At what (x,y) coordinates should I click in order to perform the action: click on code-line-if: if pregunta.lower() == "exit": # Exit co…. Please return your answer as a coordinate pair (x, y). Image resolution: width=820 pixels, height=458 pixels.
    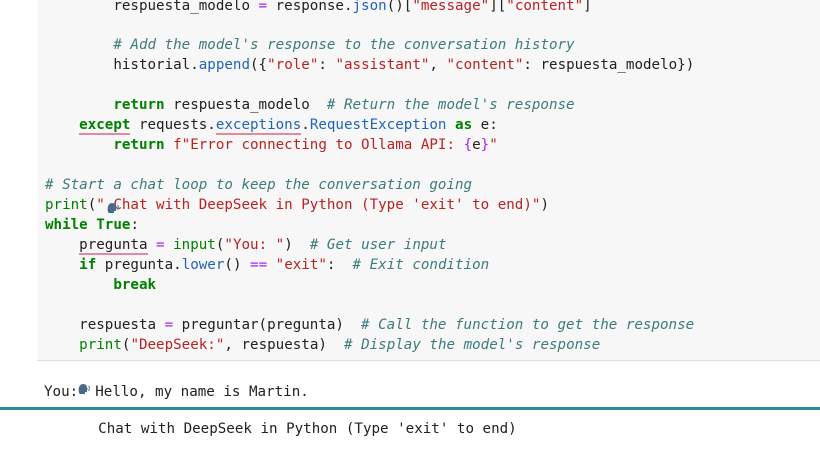
    Looking at the image, I should click on (284, 265).